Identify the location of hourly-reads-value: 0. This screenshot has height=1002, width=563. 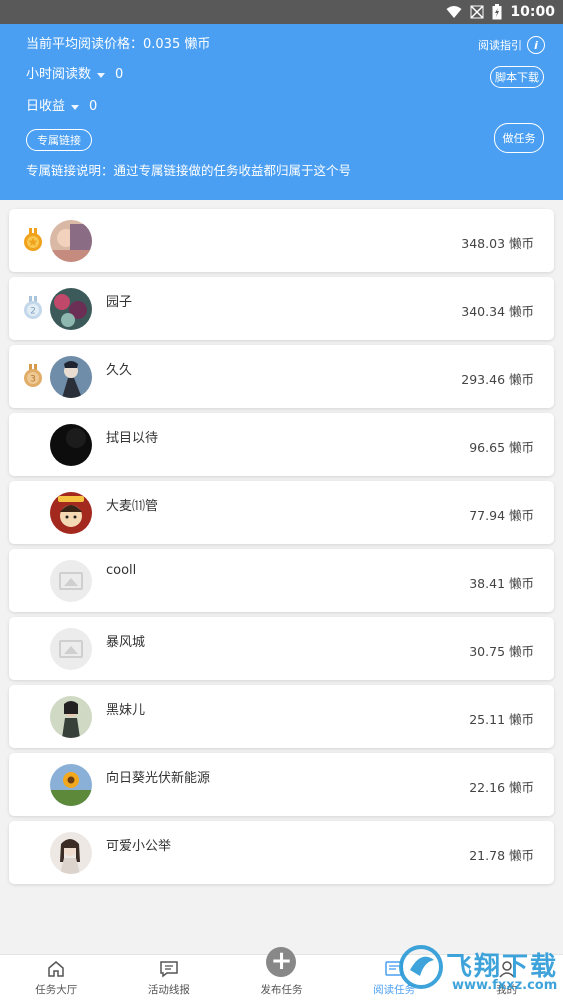
(119, 74).